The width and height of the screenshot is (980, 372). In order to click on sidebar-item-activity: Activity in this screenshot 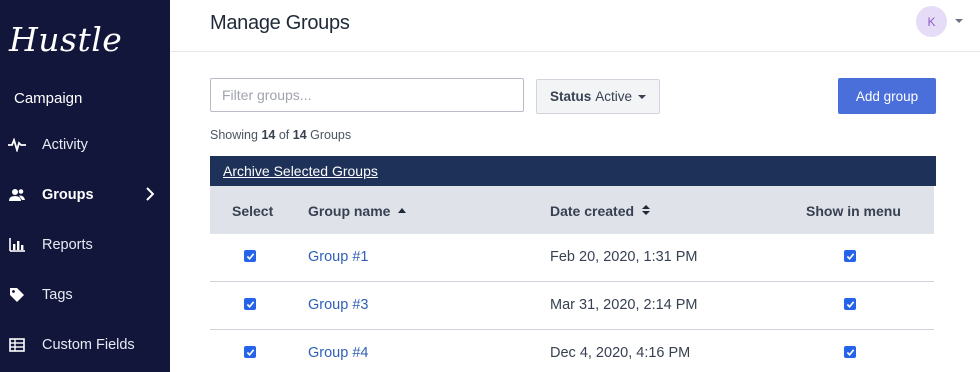, I will do `click(85, 145)`.